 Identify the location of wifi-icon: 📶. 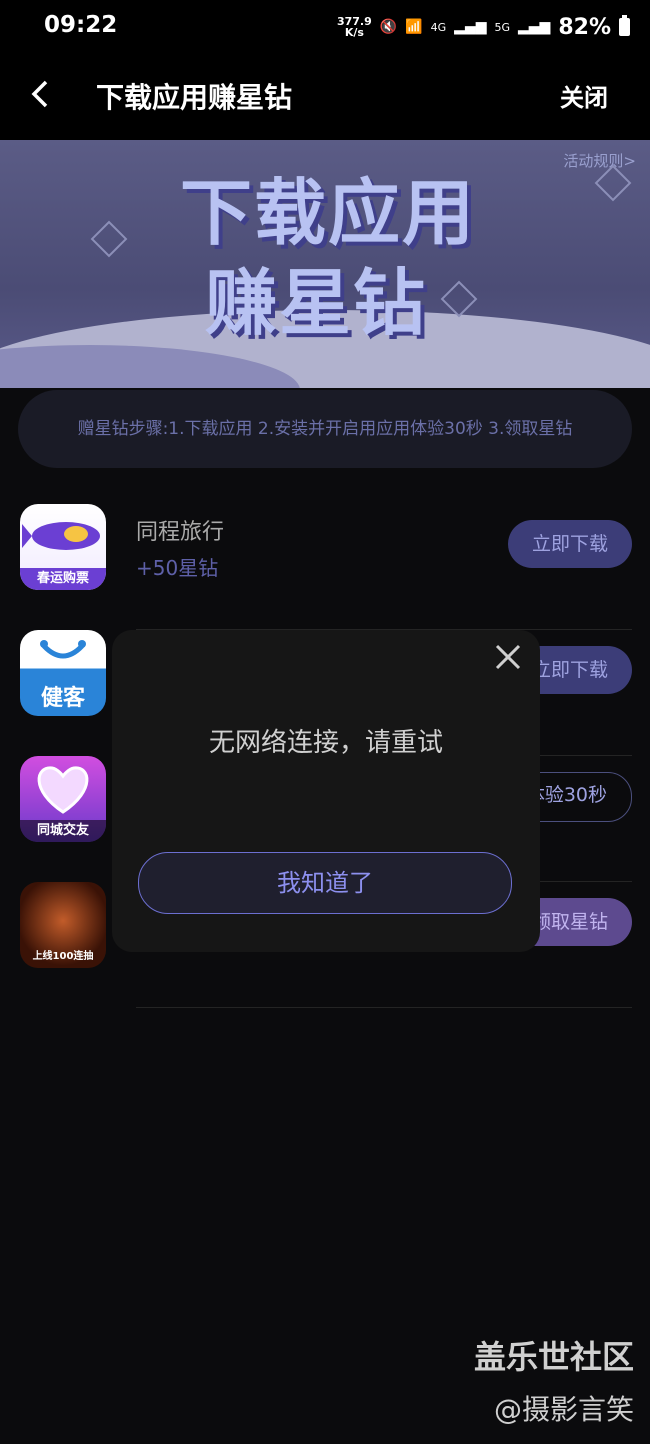
(414, 27).